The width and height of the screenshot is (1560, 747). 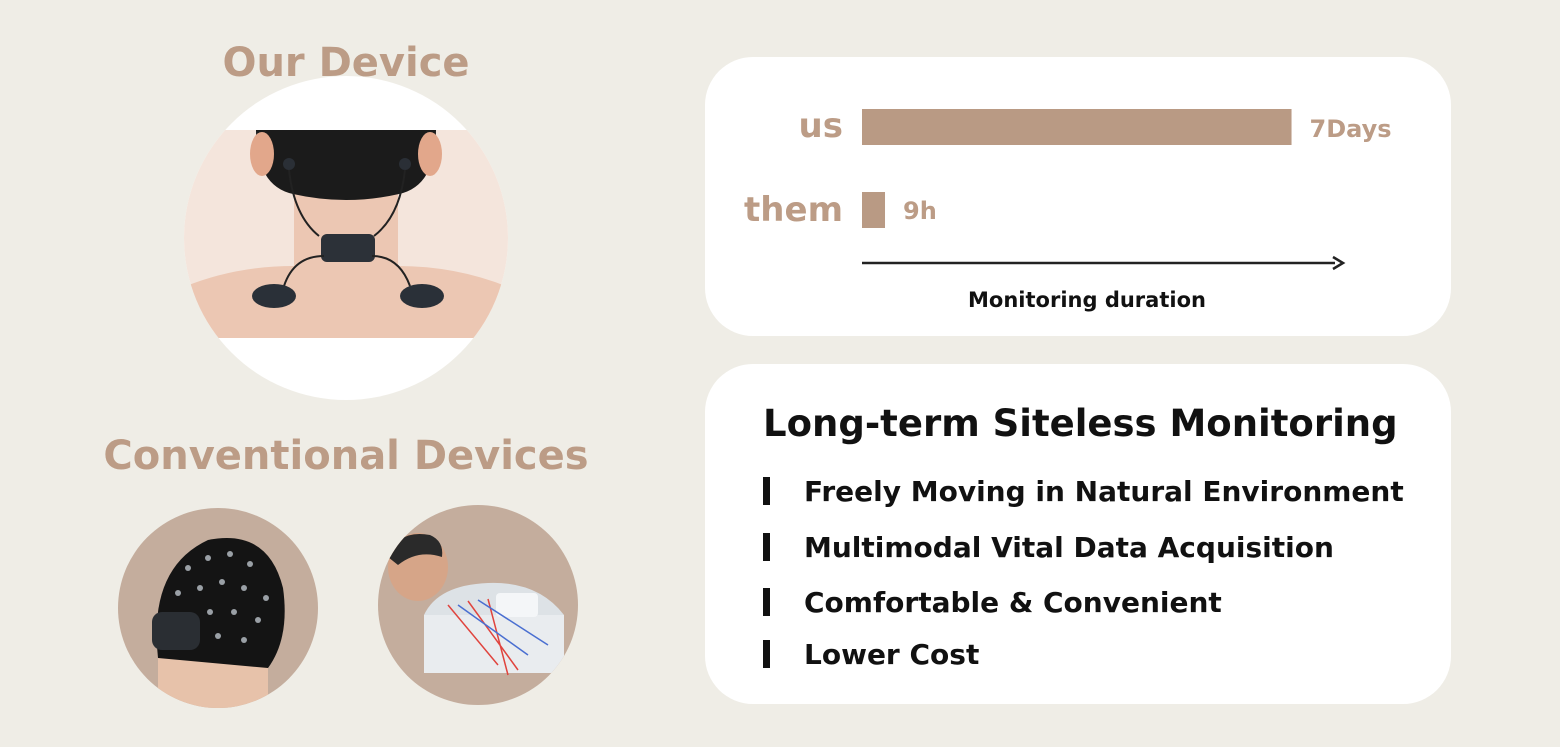 I want to click on value-label-us: 7Days, so click(x=1351, y=129).